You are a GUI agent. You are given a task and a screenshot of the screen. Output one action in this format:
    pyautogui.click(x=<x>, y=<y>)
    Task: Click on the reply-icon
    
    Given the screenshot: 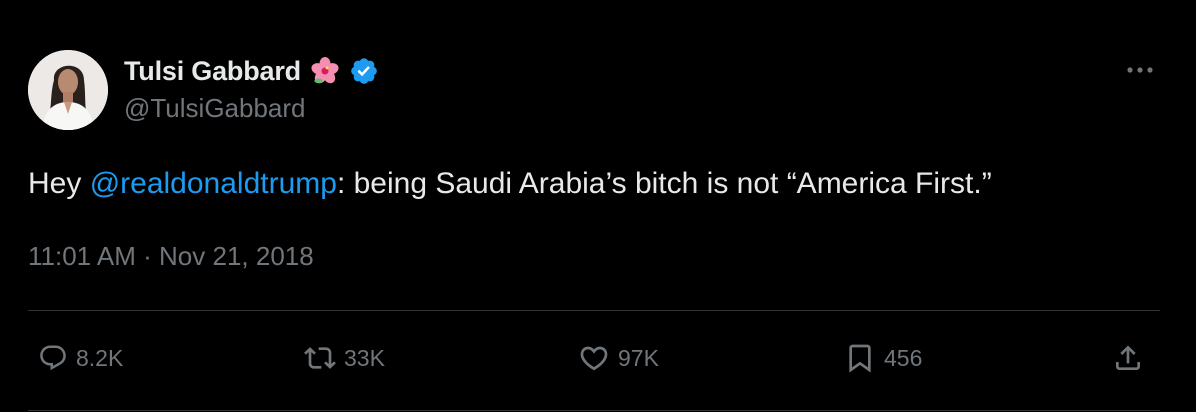 What is the action you would take?
    pyautogui.click(x=53, y=358)
    